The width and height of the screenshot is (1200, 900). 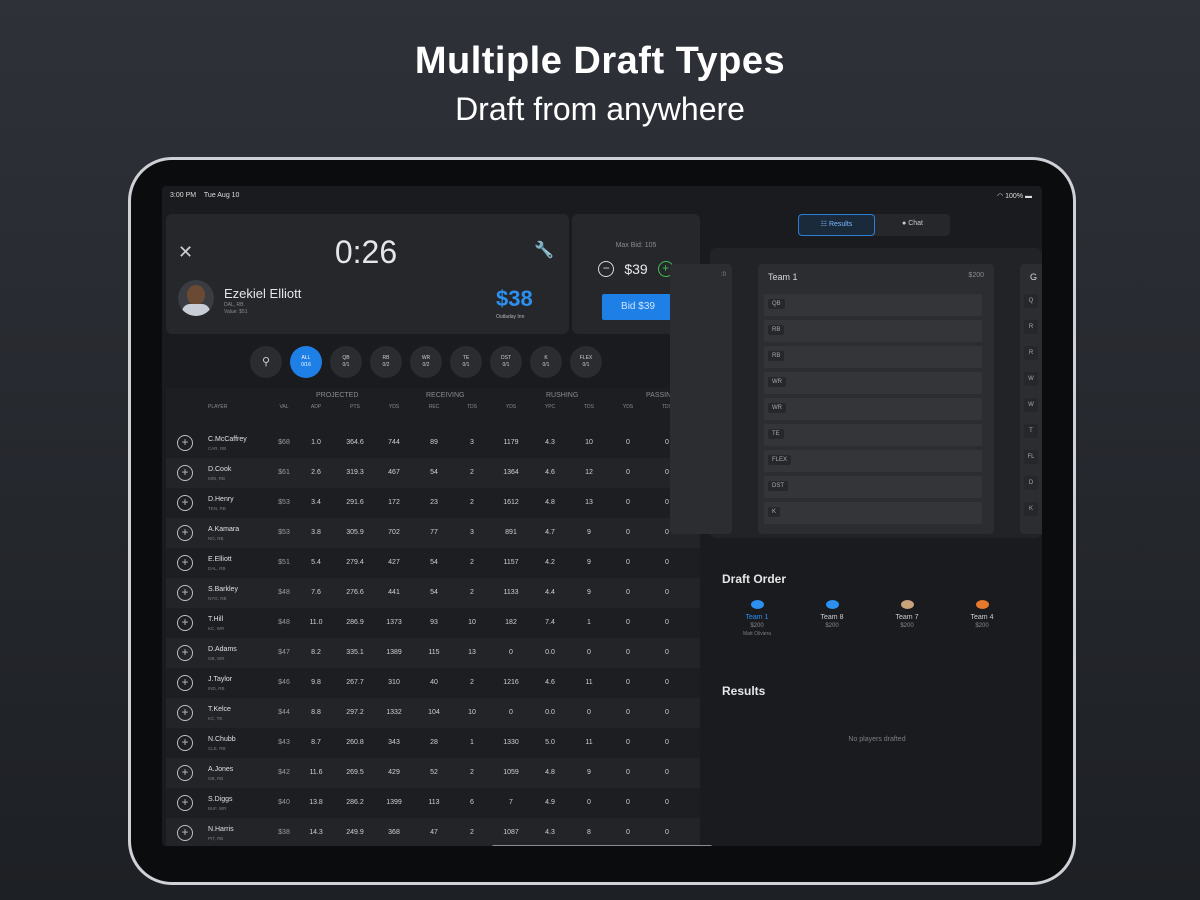 I want to click on tab-results: ☷ Results, so click(x=836, y=225).